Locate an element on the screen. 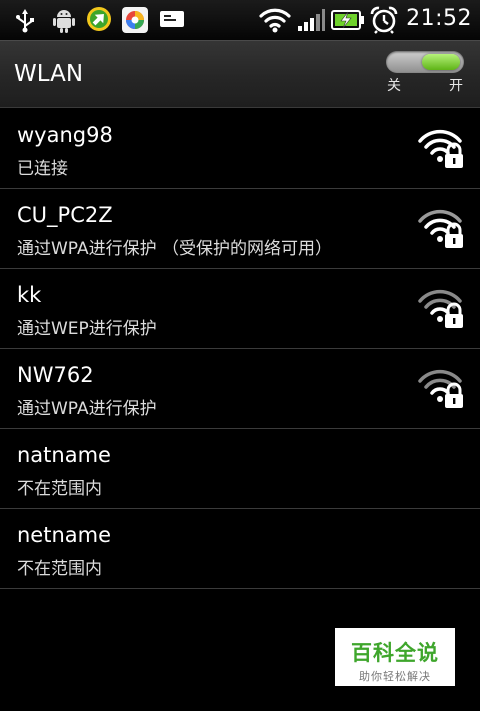 This screenshot has width=480, height=711. battery-charging-icon is located at coordinates (347, 20).